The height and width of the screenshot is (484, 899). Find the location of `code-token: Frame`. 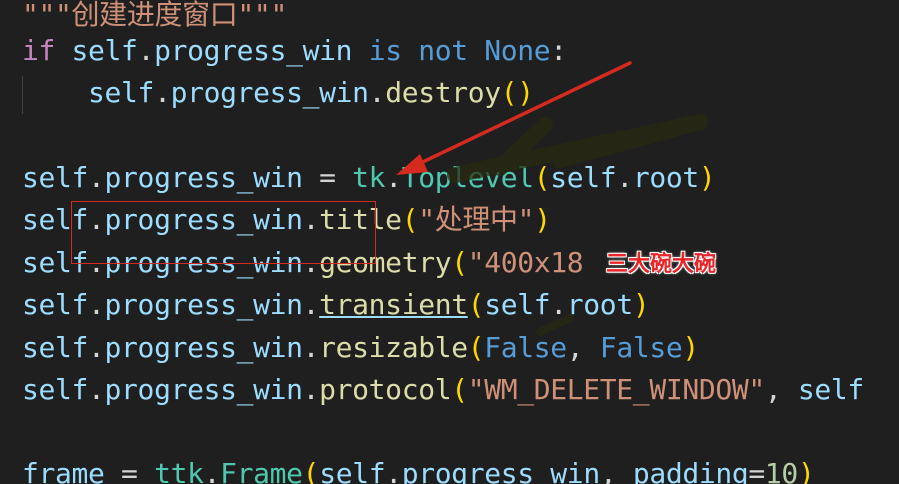

code-token: Frame is located at coordinates (261, 470).